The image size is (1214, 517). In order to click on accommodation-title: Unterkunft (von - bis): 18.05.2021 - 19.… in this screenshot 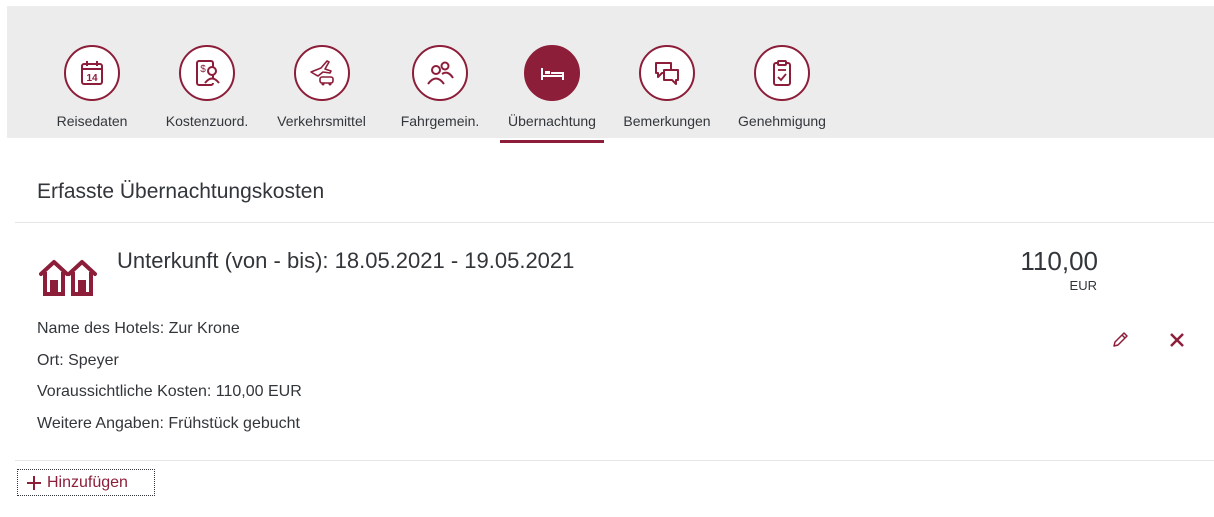, I will do `click(346, 260)`.